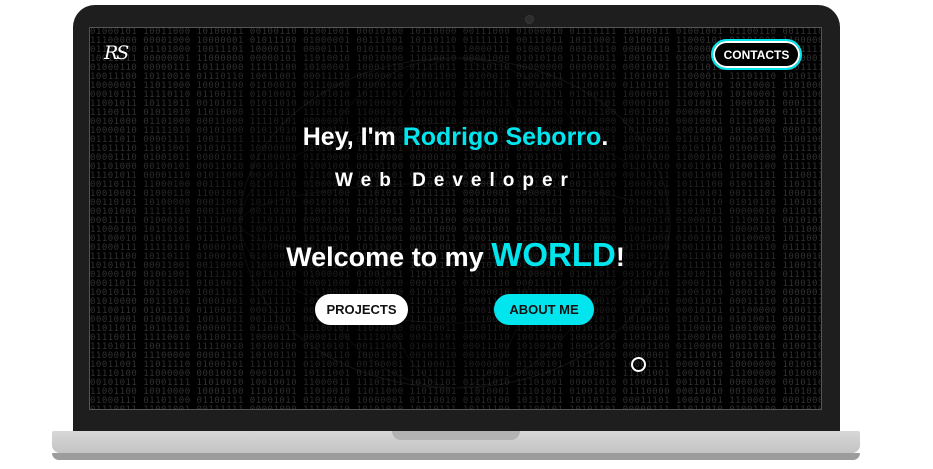 The width and height of the screenshot is (933, 469). Describe the element at coordinates (456, 435) in the screenshot. I see `laptop-notch` at that location.